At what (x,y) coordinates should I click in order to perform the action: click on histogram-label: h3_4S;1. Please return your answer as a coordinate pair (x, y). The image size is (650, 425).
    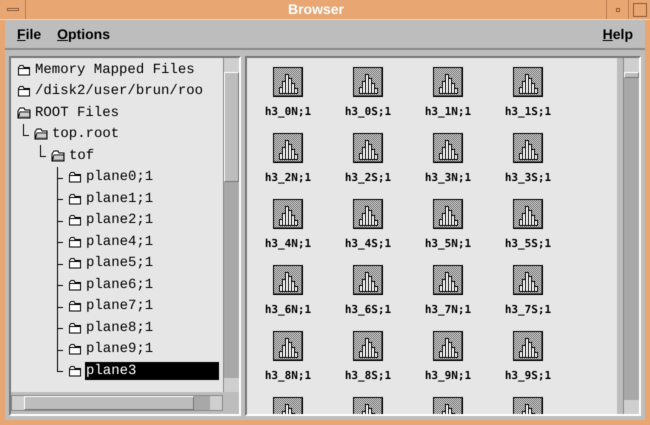
    Looking at the image, I should click on (368, 243).